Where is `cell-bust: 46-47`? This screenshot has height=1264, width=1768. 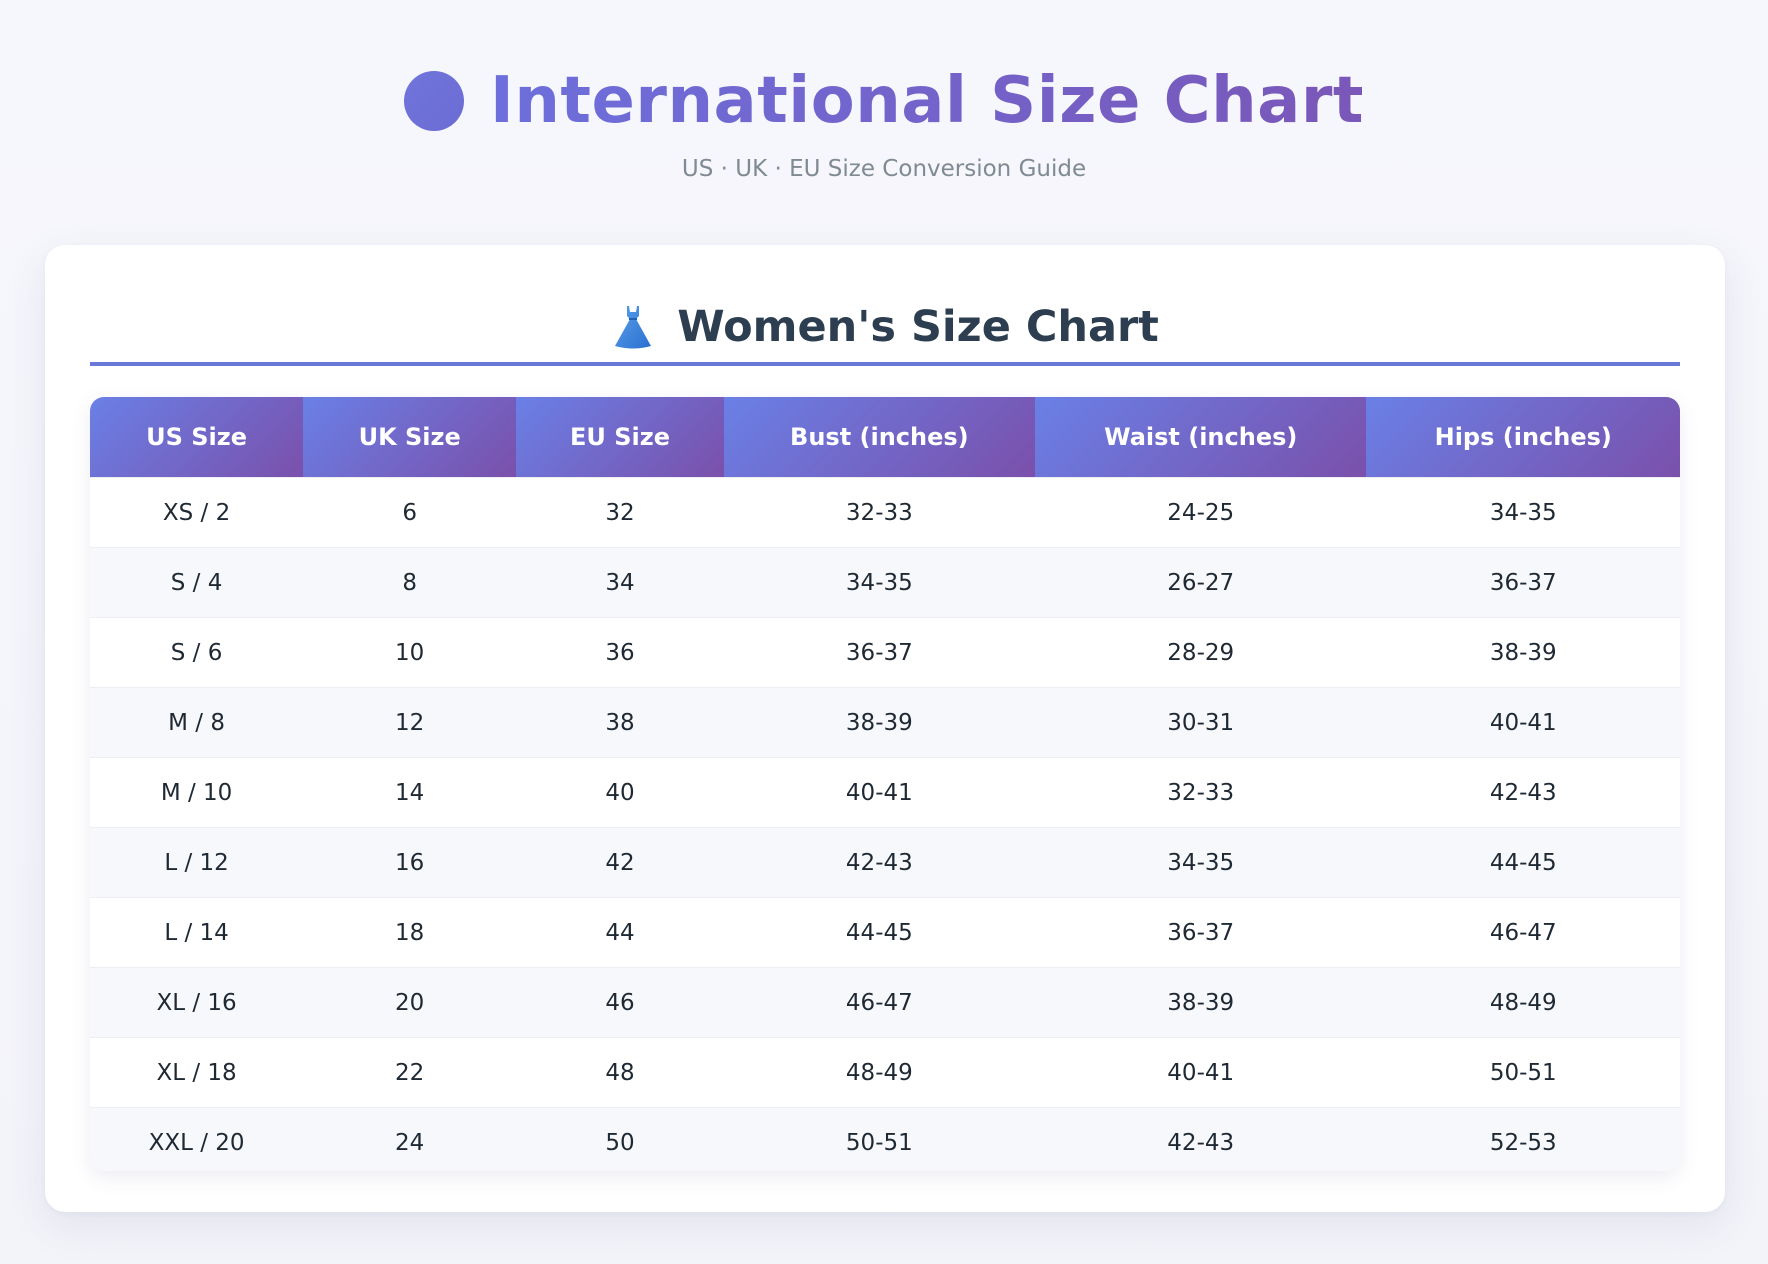 cell-bust: 46-47 is located at coordinates (879, 1002).